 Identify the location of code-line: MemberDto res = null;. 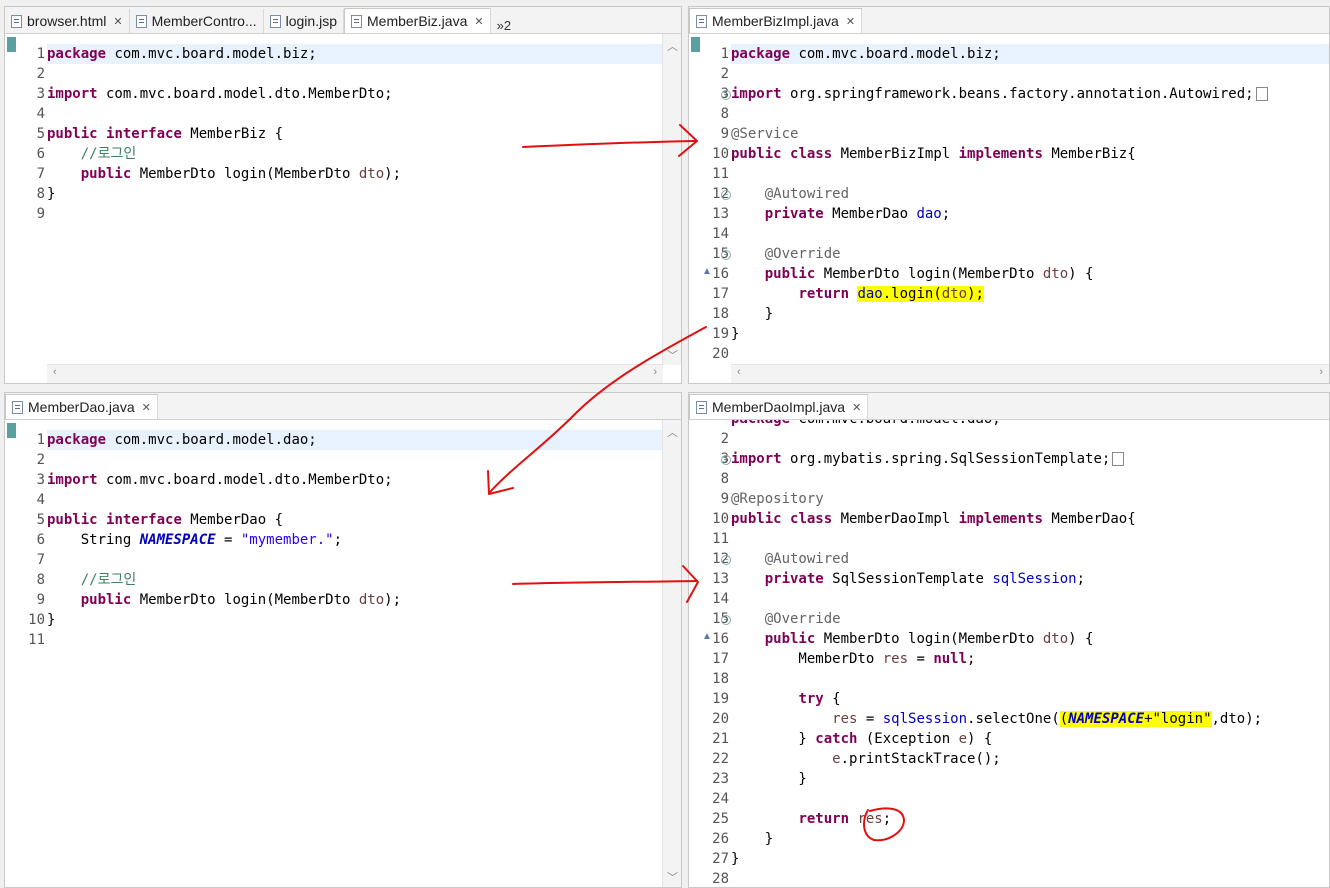
(1030, 659).